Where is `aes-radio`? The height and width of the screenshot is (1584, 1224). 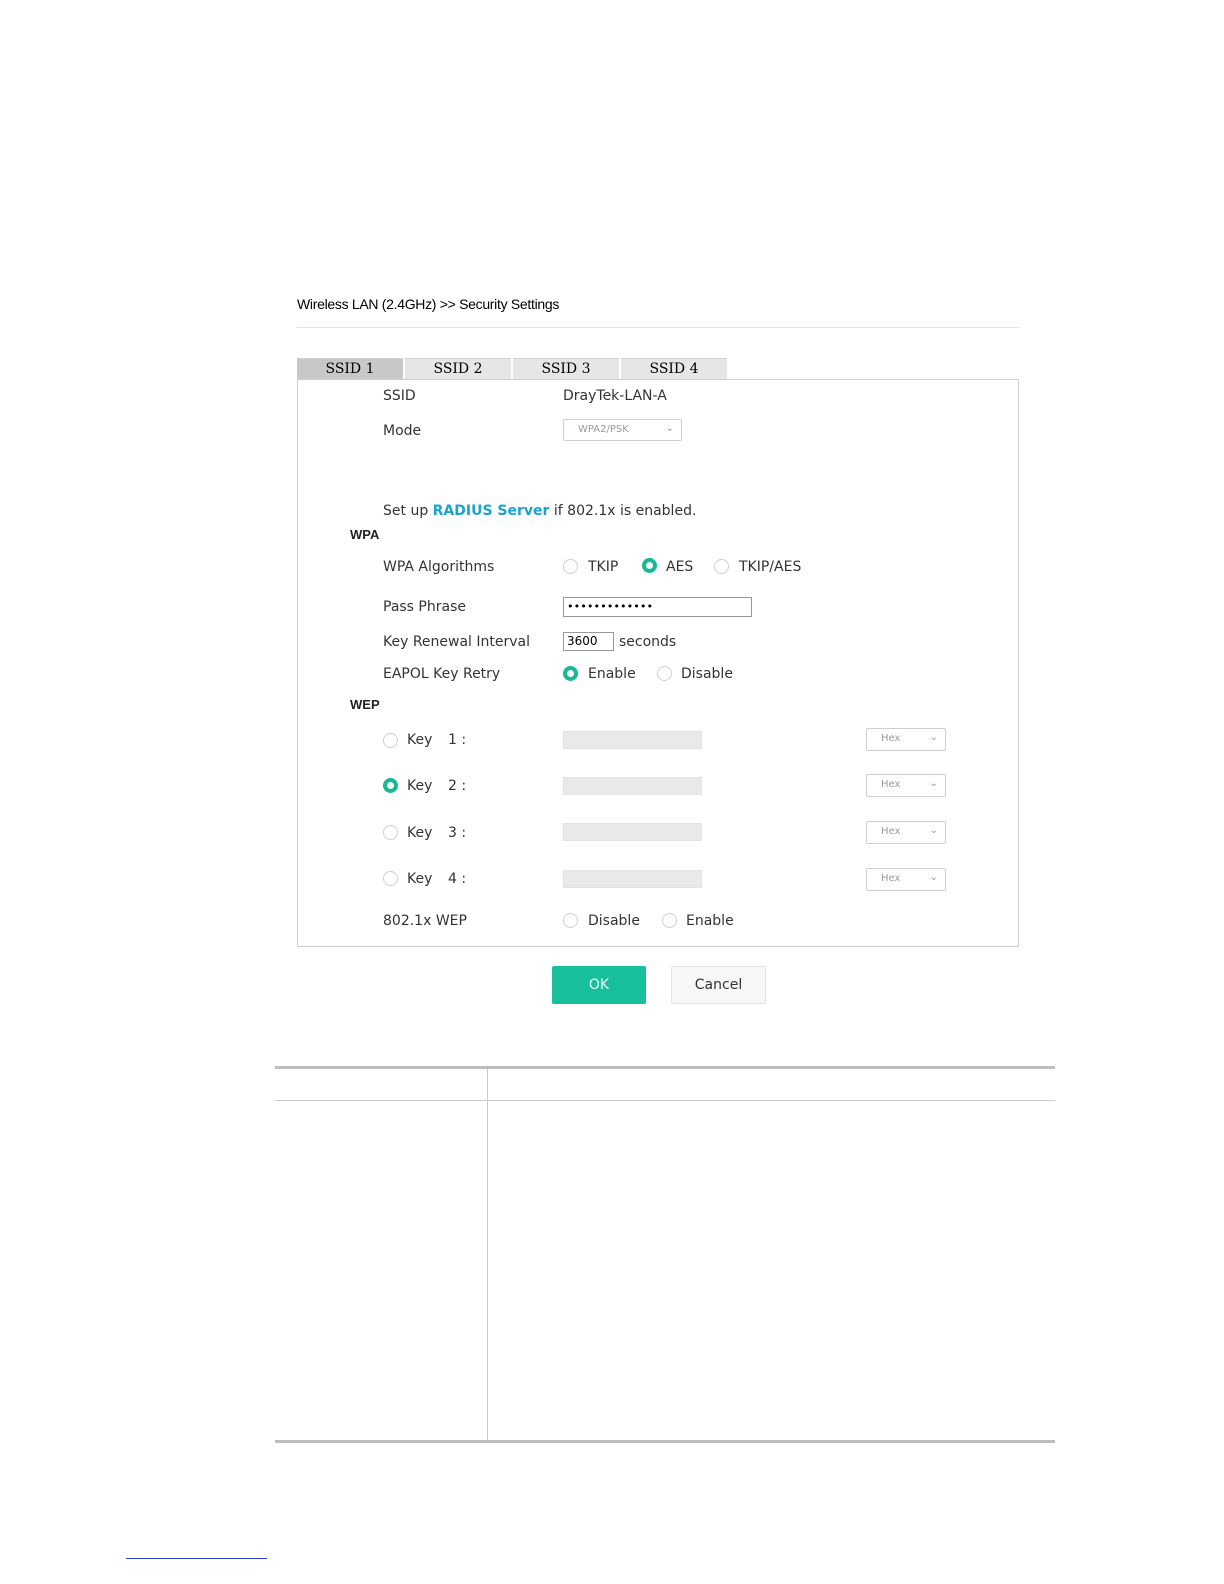
aes-radio is located at coordinates (649, 565).